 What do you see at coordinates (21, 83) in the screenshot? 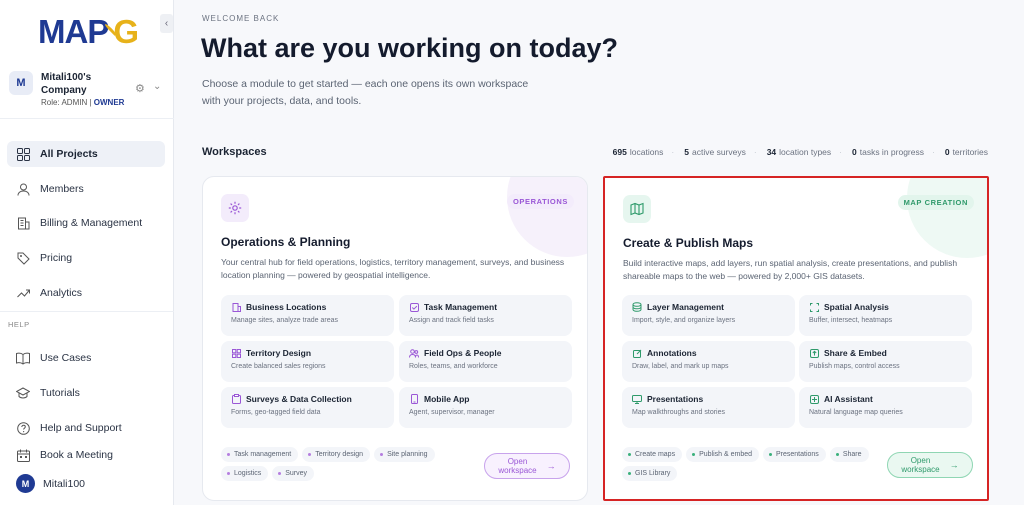
I see `company-avatar: M` at bounding box center [21, 83].